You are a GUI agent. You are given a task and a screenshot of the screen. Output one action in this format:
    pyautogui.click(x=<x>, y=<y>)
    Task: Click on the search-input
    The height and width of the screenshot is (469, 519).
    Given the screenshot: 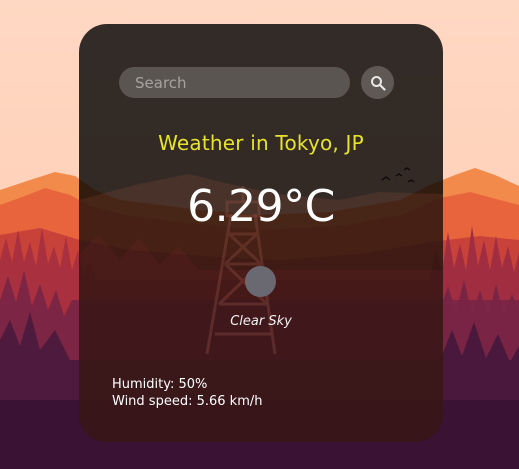 What is the action you would take?
    pyautogui.click(x=234, y=82)
    